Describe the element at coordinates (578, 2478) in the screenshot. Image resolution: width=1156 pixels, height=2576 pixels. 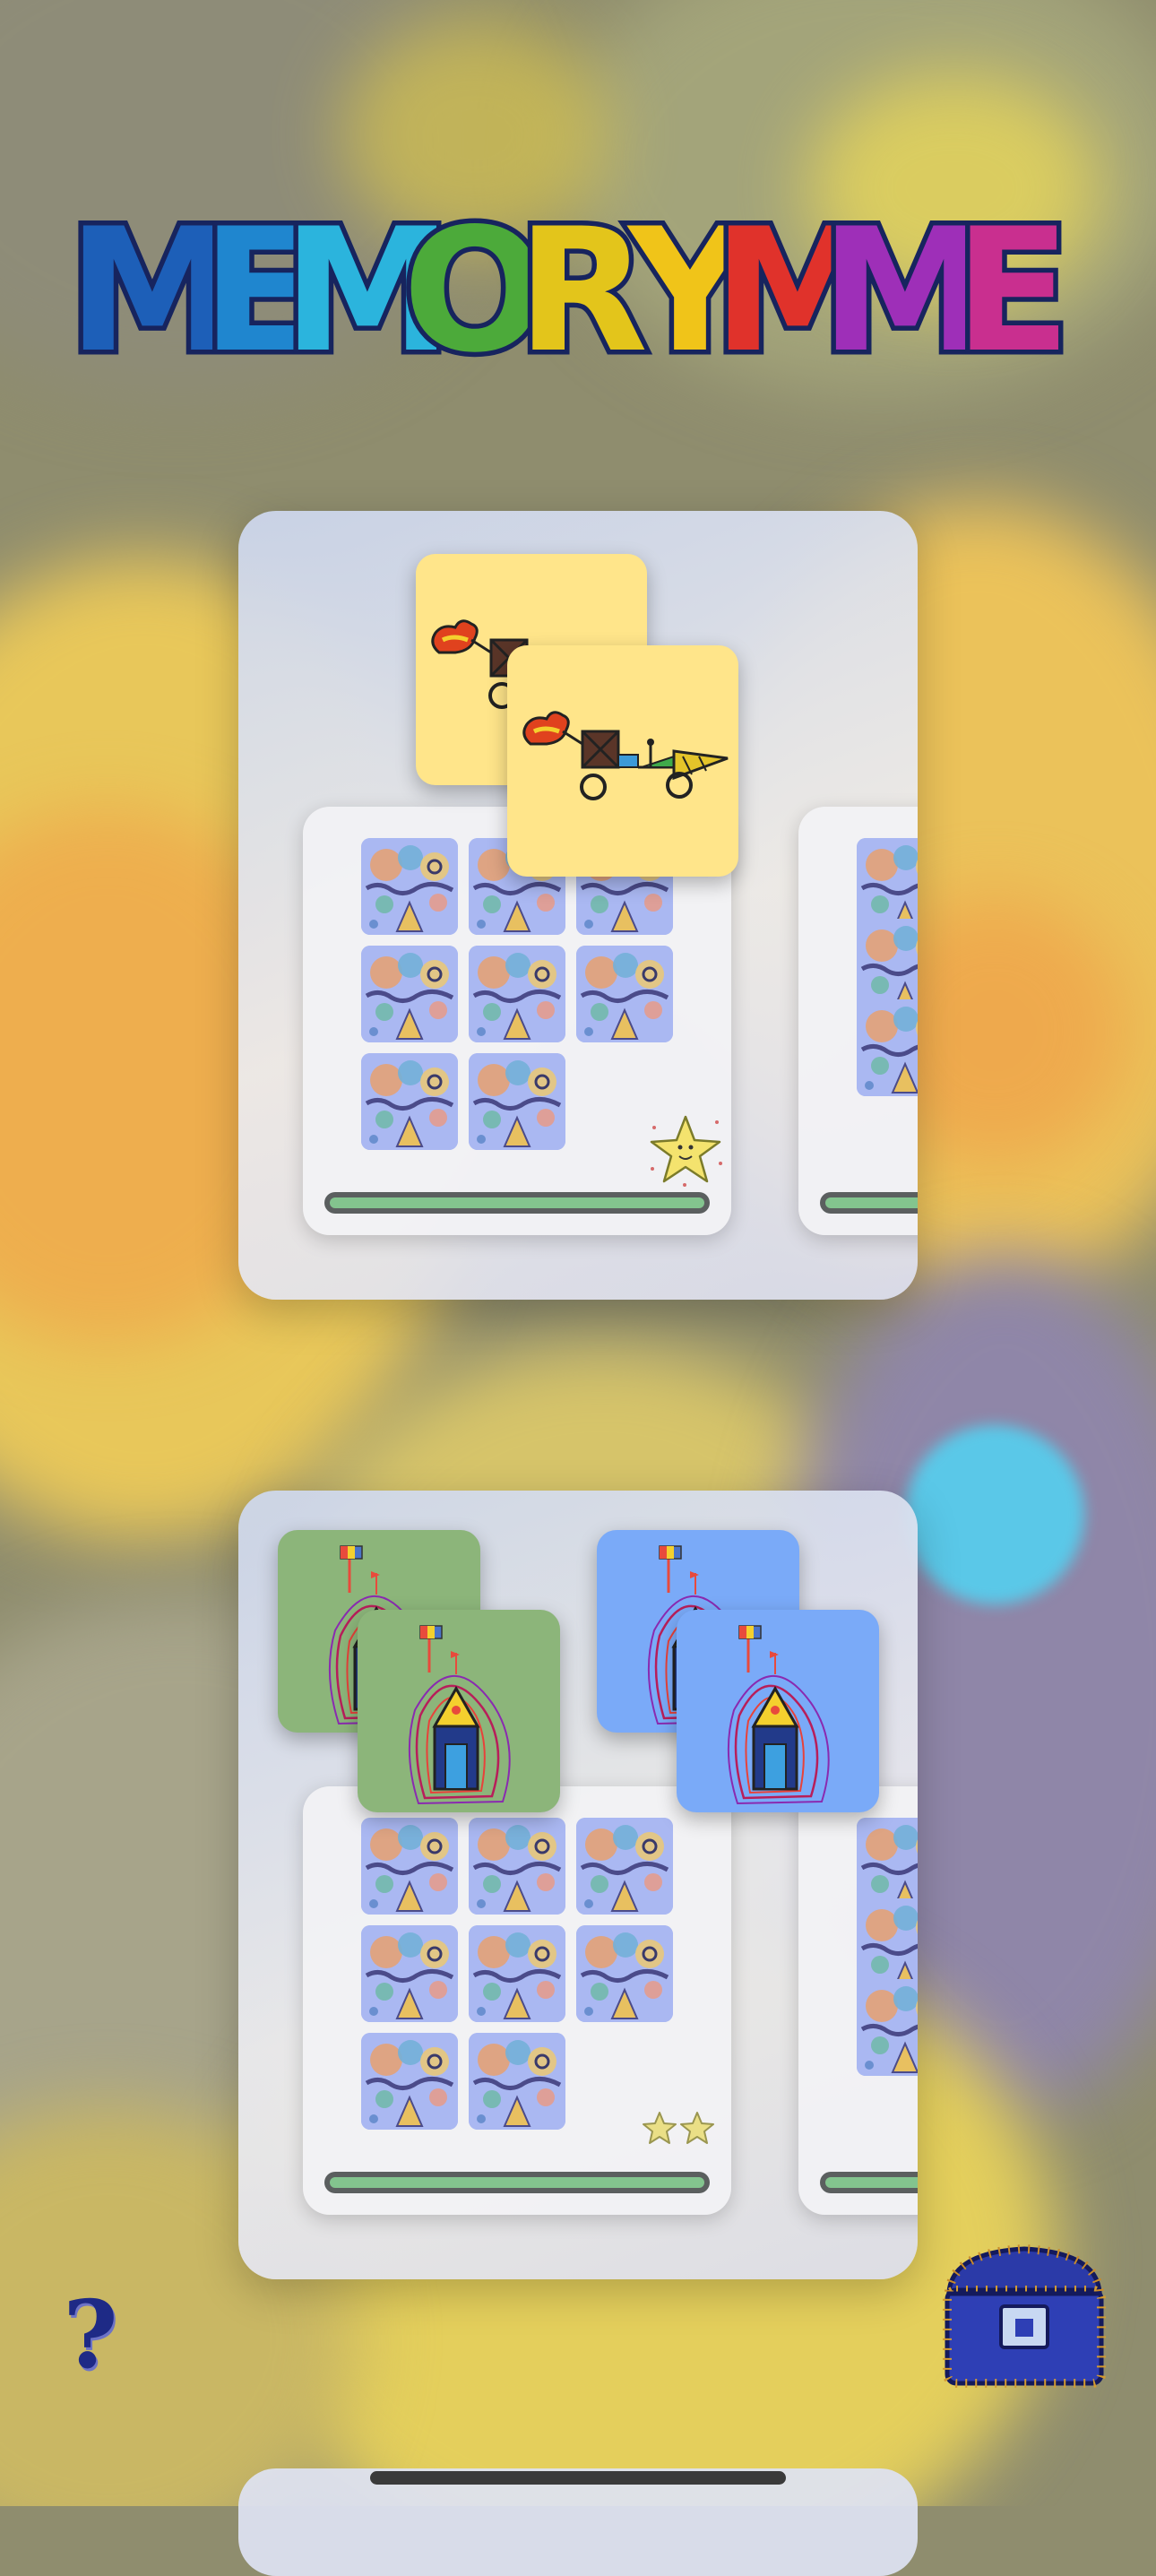
I see `home-indicator` at that location.